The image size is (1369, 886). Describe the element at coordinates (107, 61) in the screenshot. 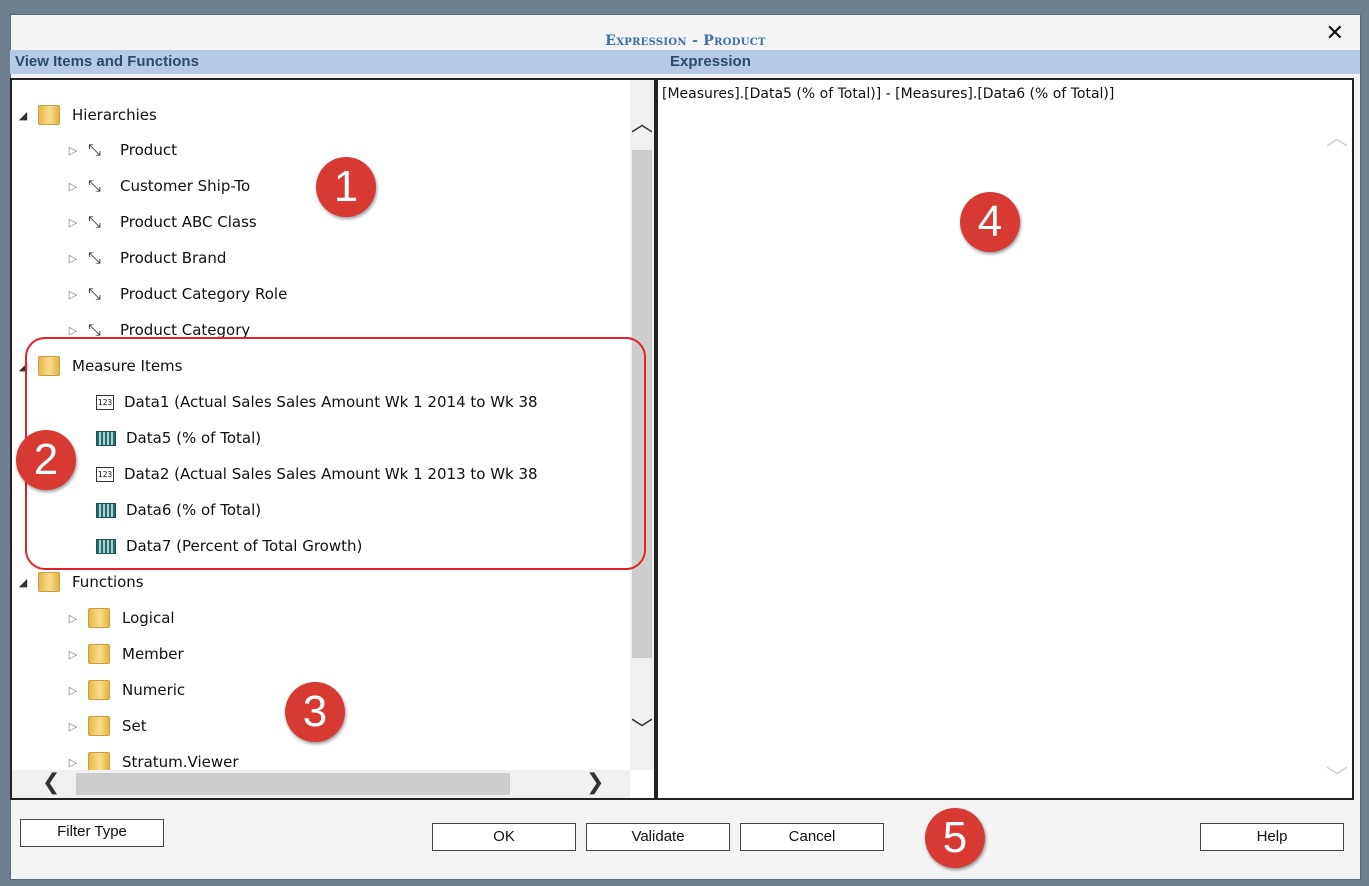

I see `view-items-header: View Items and Functions` at that location.